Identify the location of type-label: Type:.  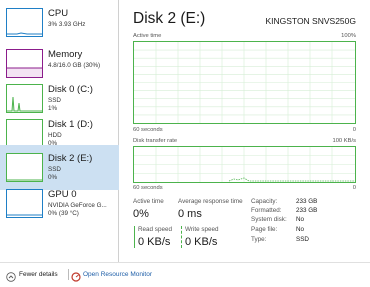
(259, 239).